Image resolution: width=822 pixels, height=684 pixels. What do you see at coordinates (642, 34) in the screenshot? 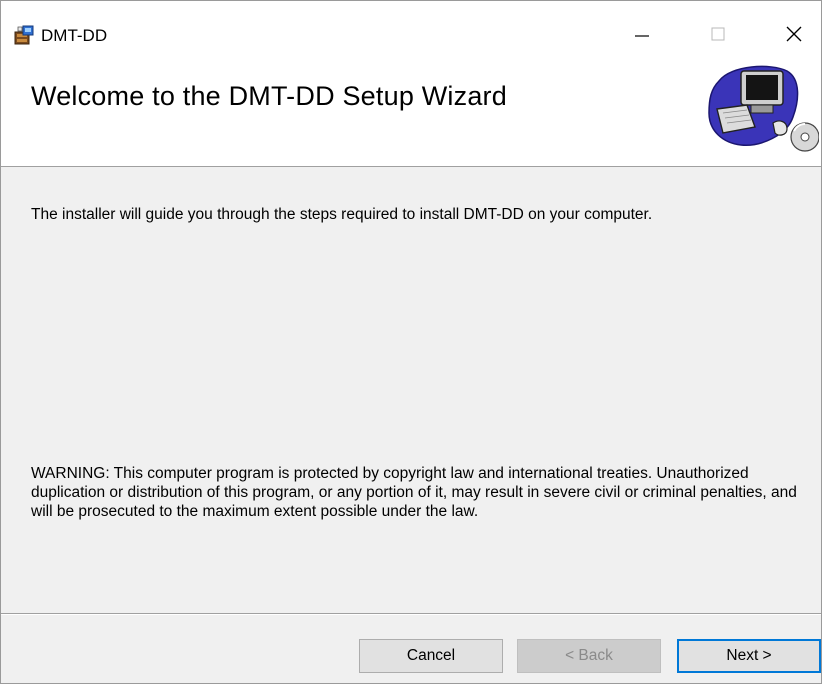
I see `minimize-icon` at bounding box center [642, 34].